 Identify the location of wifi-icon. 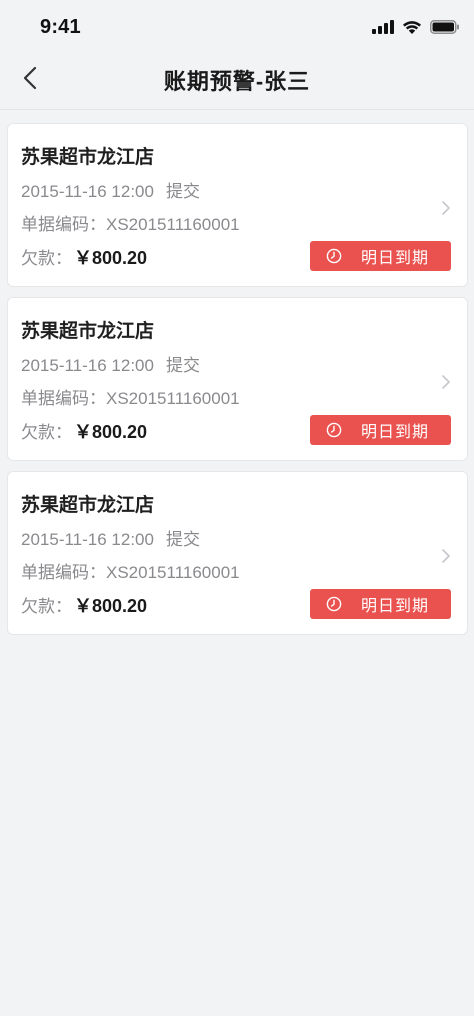
(412, 27).